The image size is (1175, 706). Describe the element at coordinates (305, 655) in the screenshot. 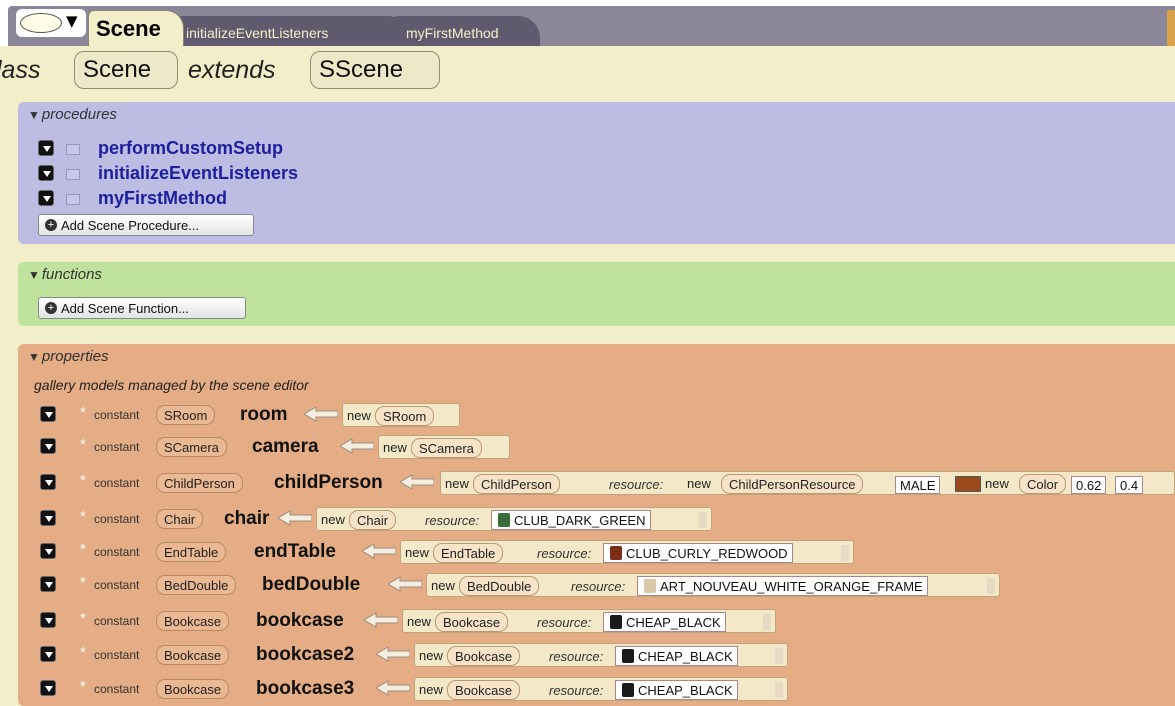

I see `variable-name: bookcase2` at that location.